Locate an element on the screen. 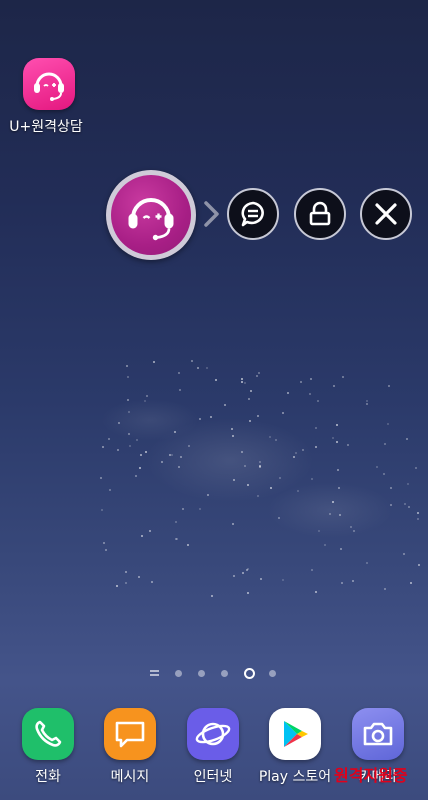 The width and height of the screenshot is (428, 800). chat-icon is located at coordinates (252, 214).